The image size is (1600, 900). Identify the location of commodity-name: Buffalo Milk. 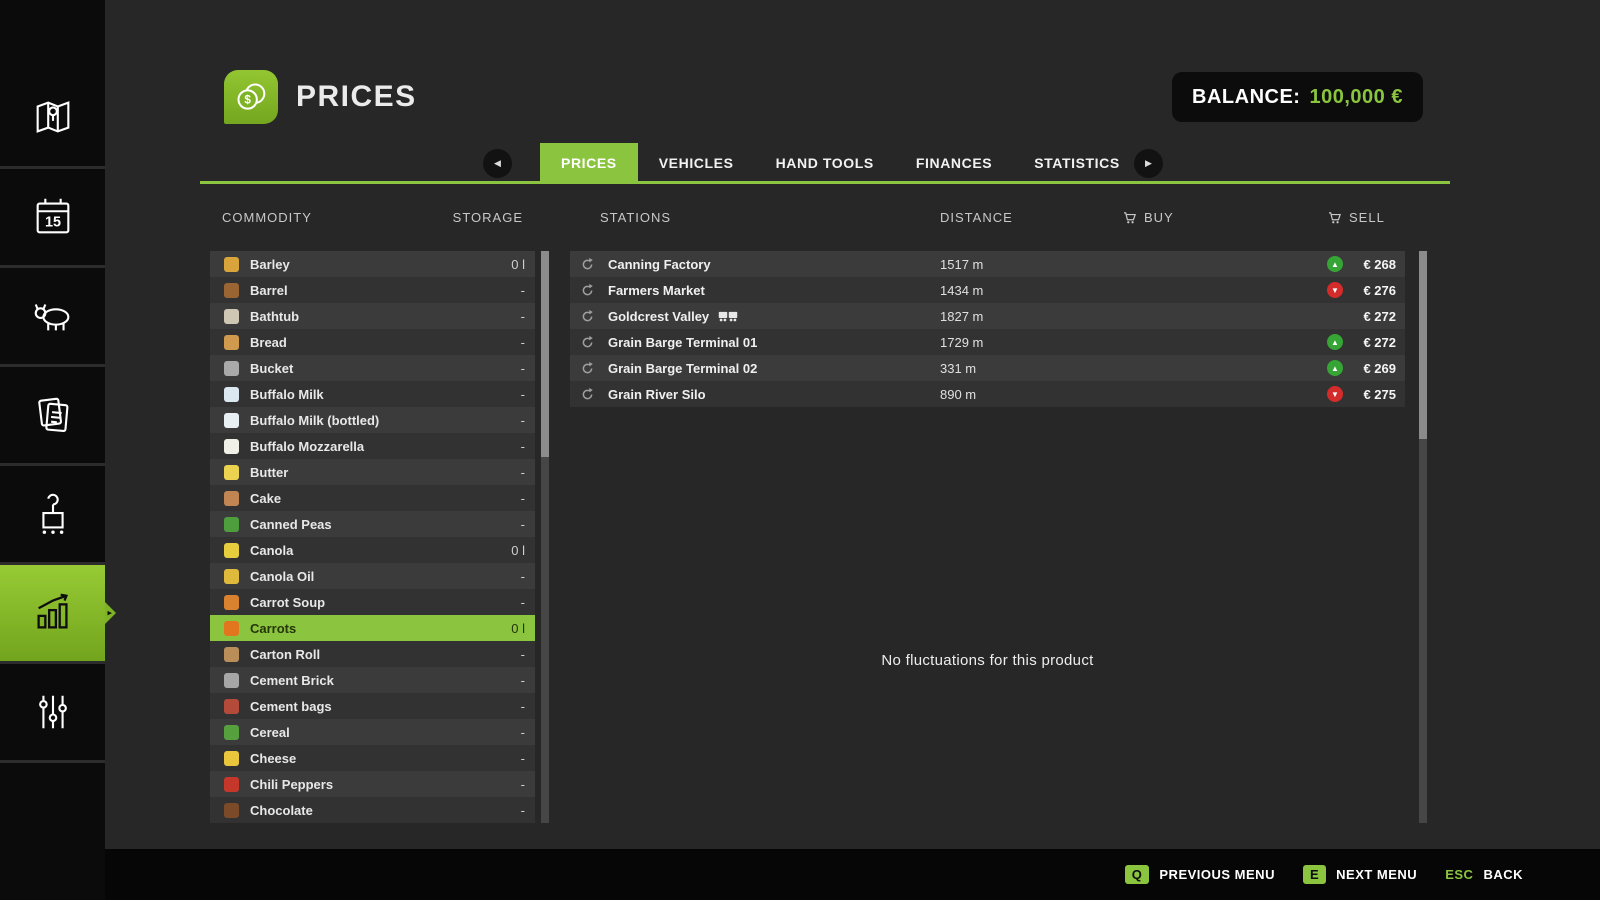
(287, 394).